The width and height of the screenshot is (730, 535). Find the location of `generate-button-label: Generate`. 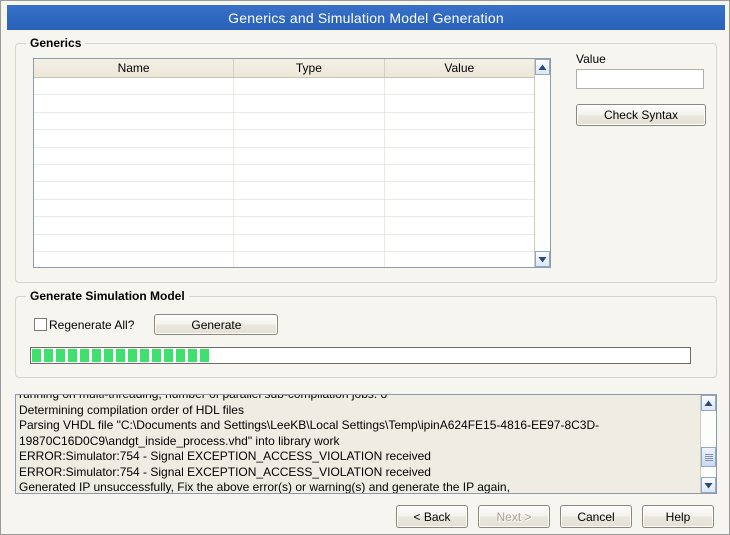

generate-button-label: Generate is located at coordinates (216, 324).